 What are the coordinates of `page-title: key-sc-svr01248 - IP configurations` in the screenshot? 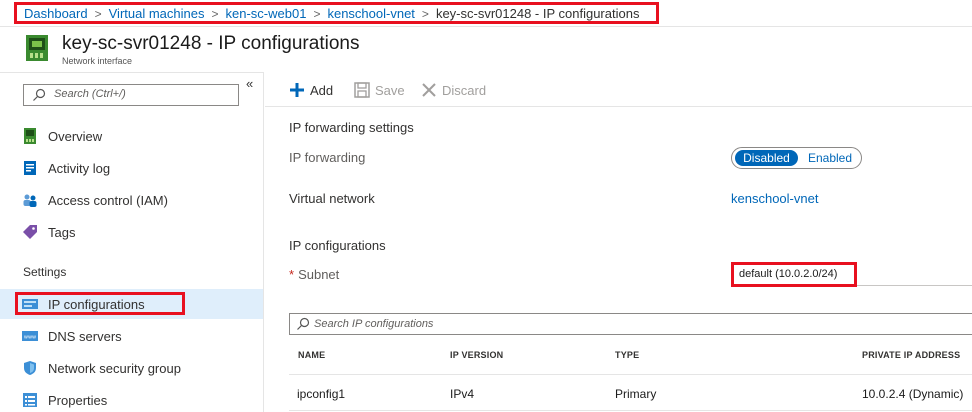 It's located at (211, 43).